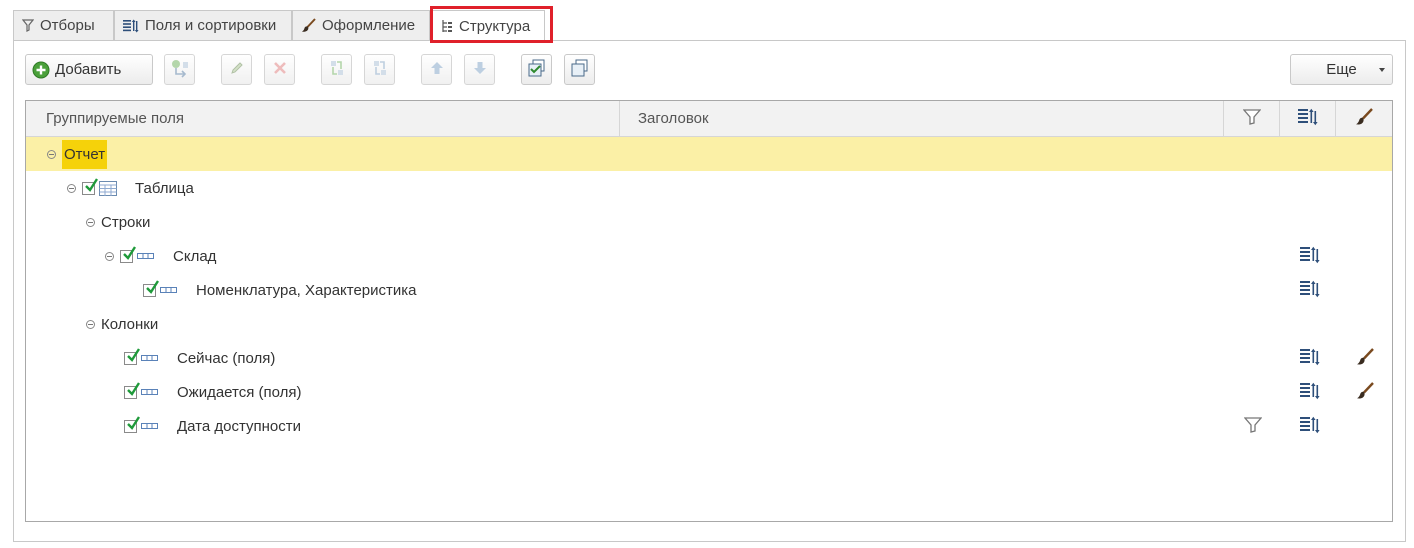 The height and width of the screenshot is (548, 1414). What do you see at coordinates (67, 25) in the screenshot?
I see `tab-label: Отборы` at bounding box center [67, 25].